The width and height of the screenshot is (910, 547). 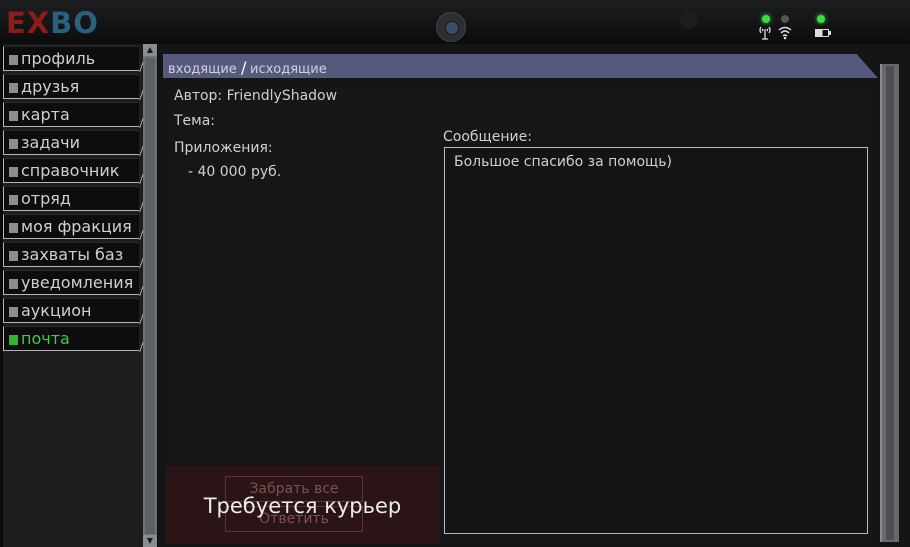 What do you see at coordinates (785, 19) in the screenshot?
I see `wifi-led` at bounding box center [785, 19].